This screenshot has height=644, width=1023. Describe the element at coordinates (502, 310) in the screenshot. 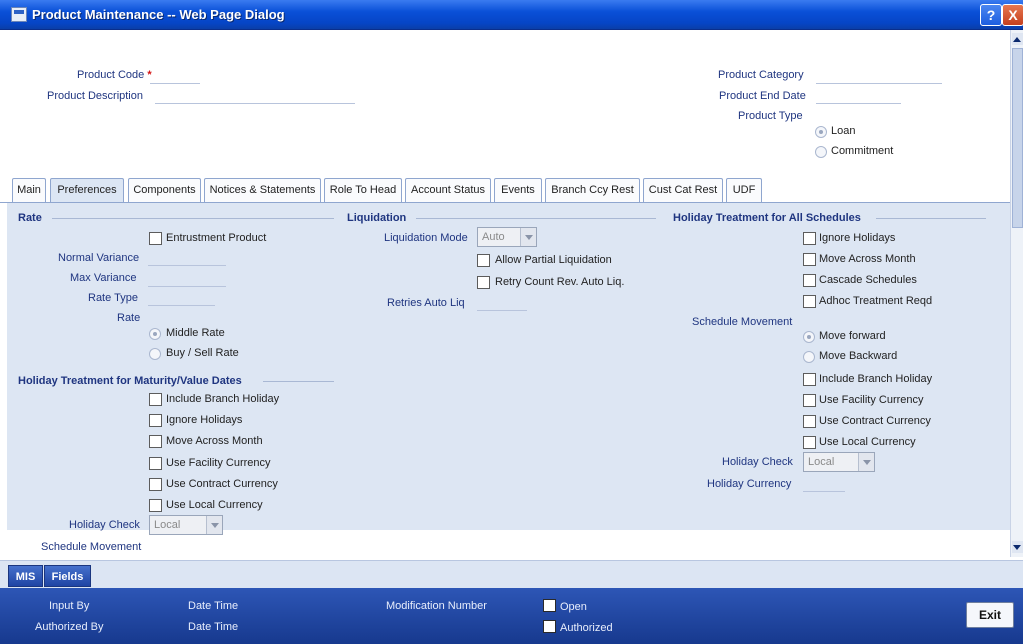

I see `retries-auto-liq-input` at that location.